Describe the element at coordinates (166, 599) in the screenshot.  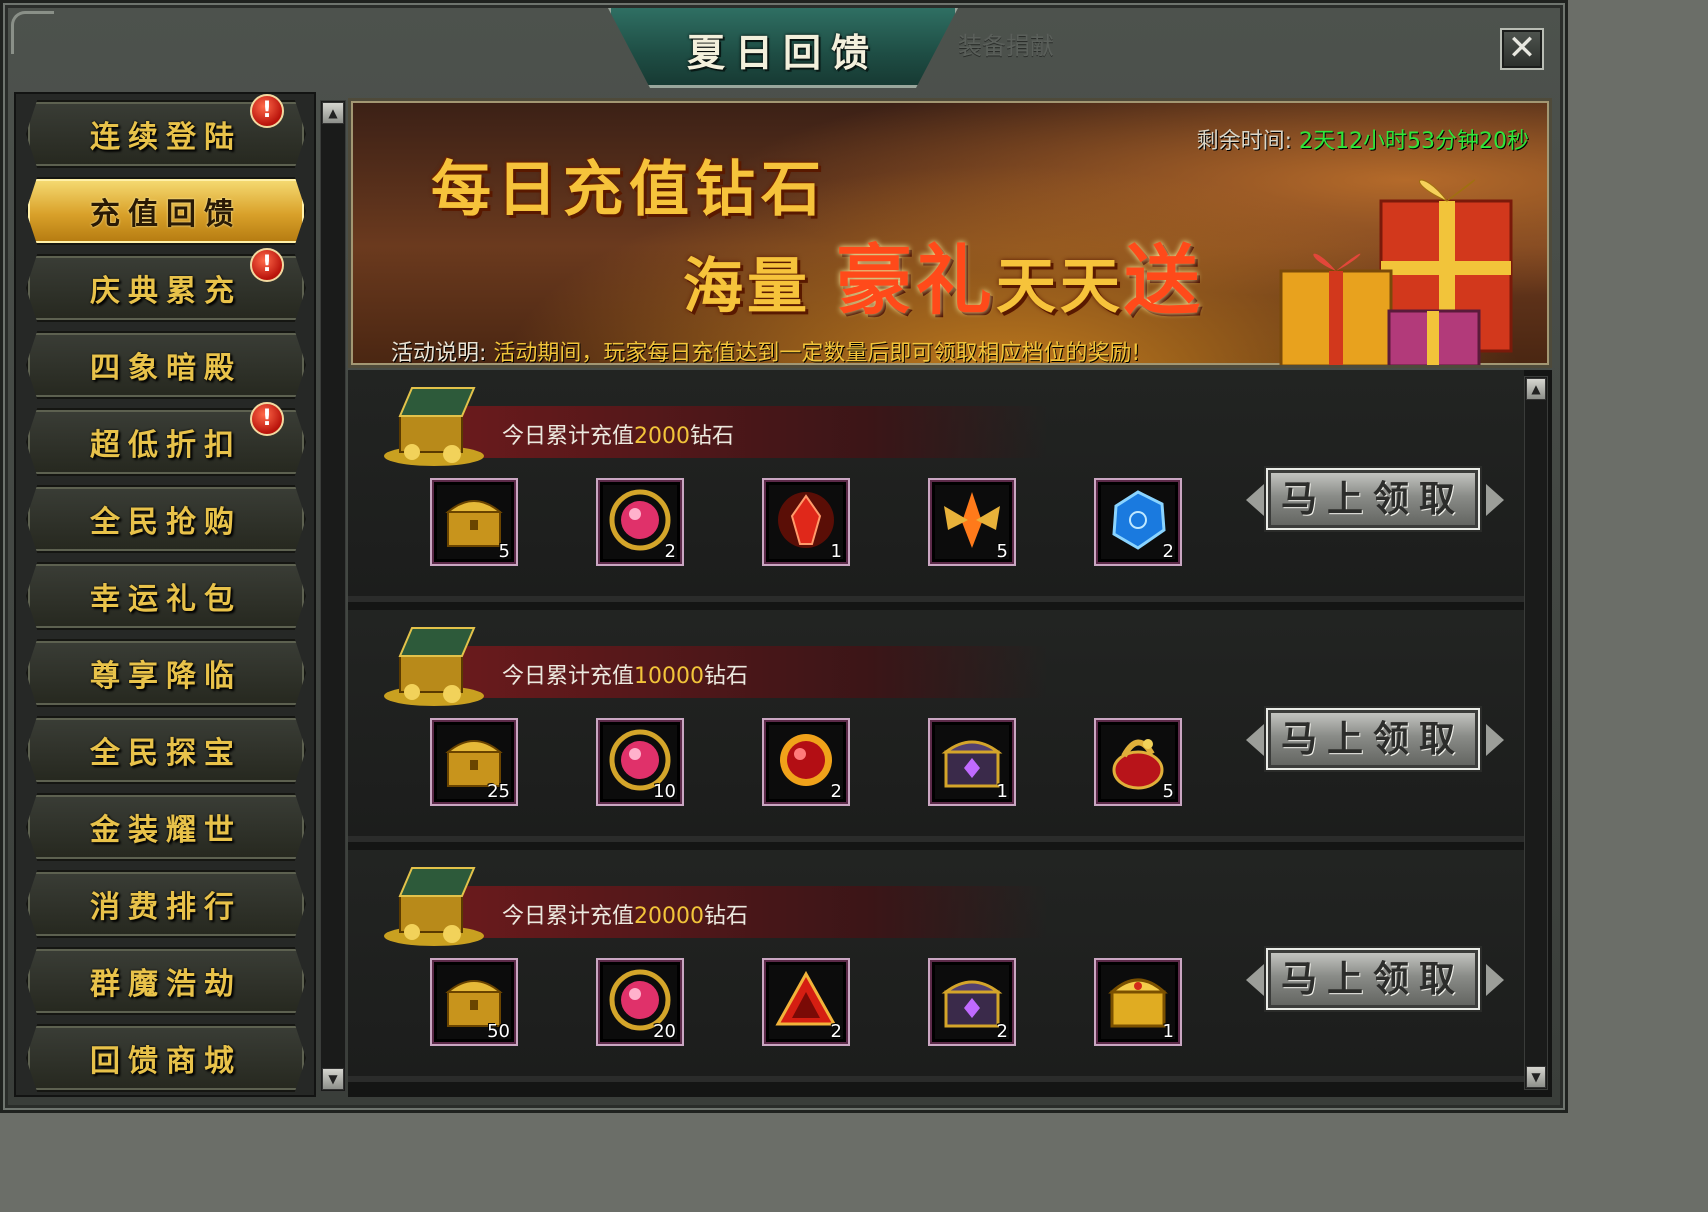
I see `sidebar-item-label: 幸运礼包` at that location.